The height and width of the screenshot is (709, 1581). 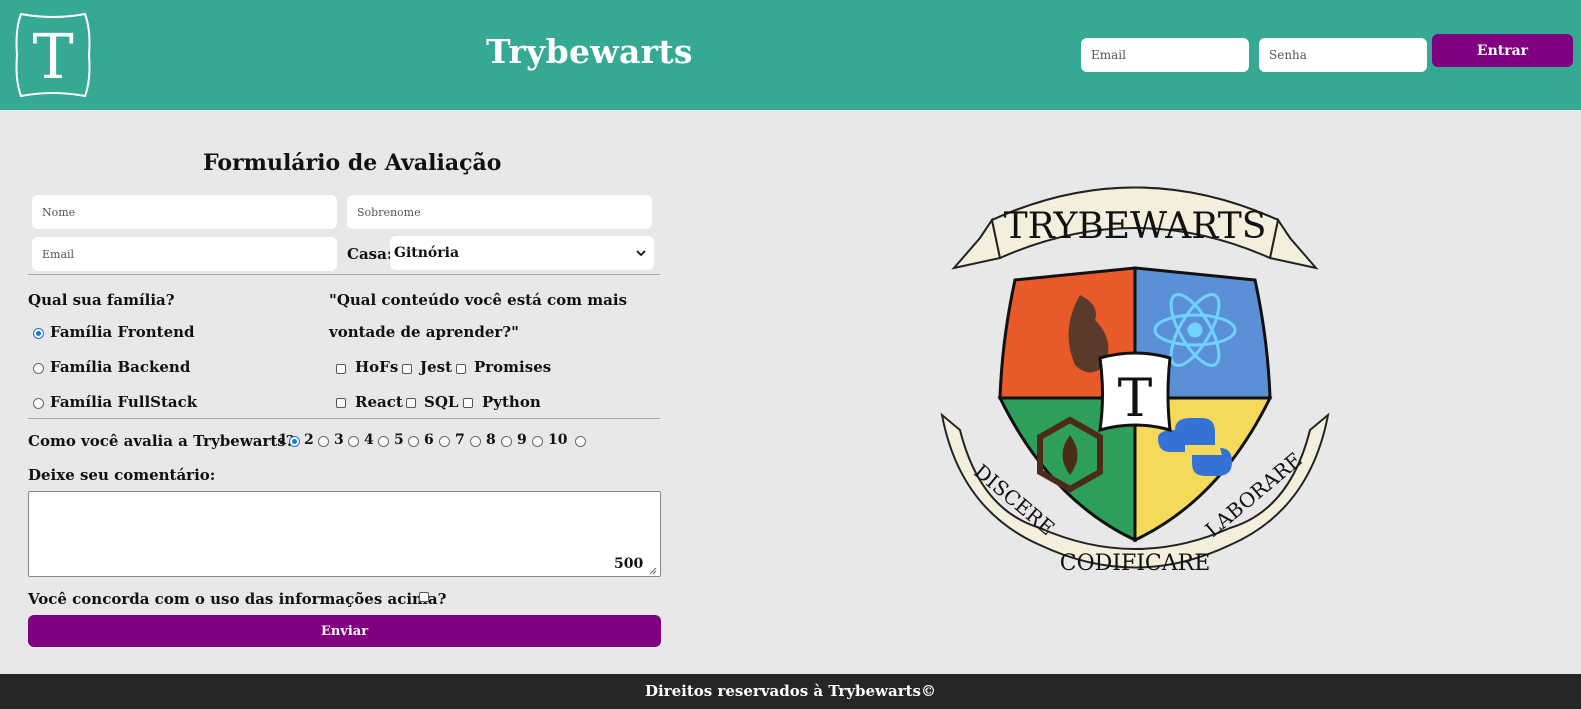 What do you see at coordinates (339, 440) in the screenshot?
I see `rating-number-3: 3` at bounding box center [339, 440].